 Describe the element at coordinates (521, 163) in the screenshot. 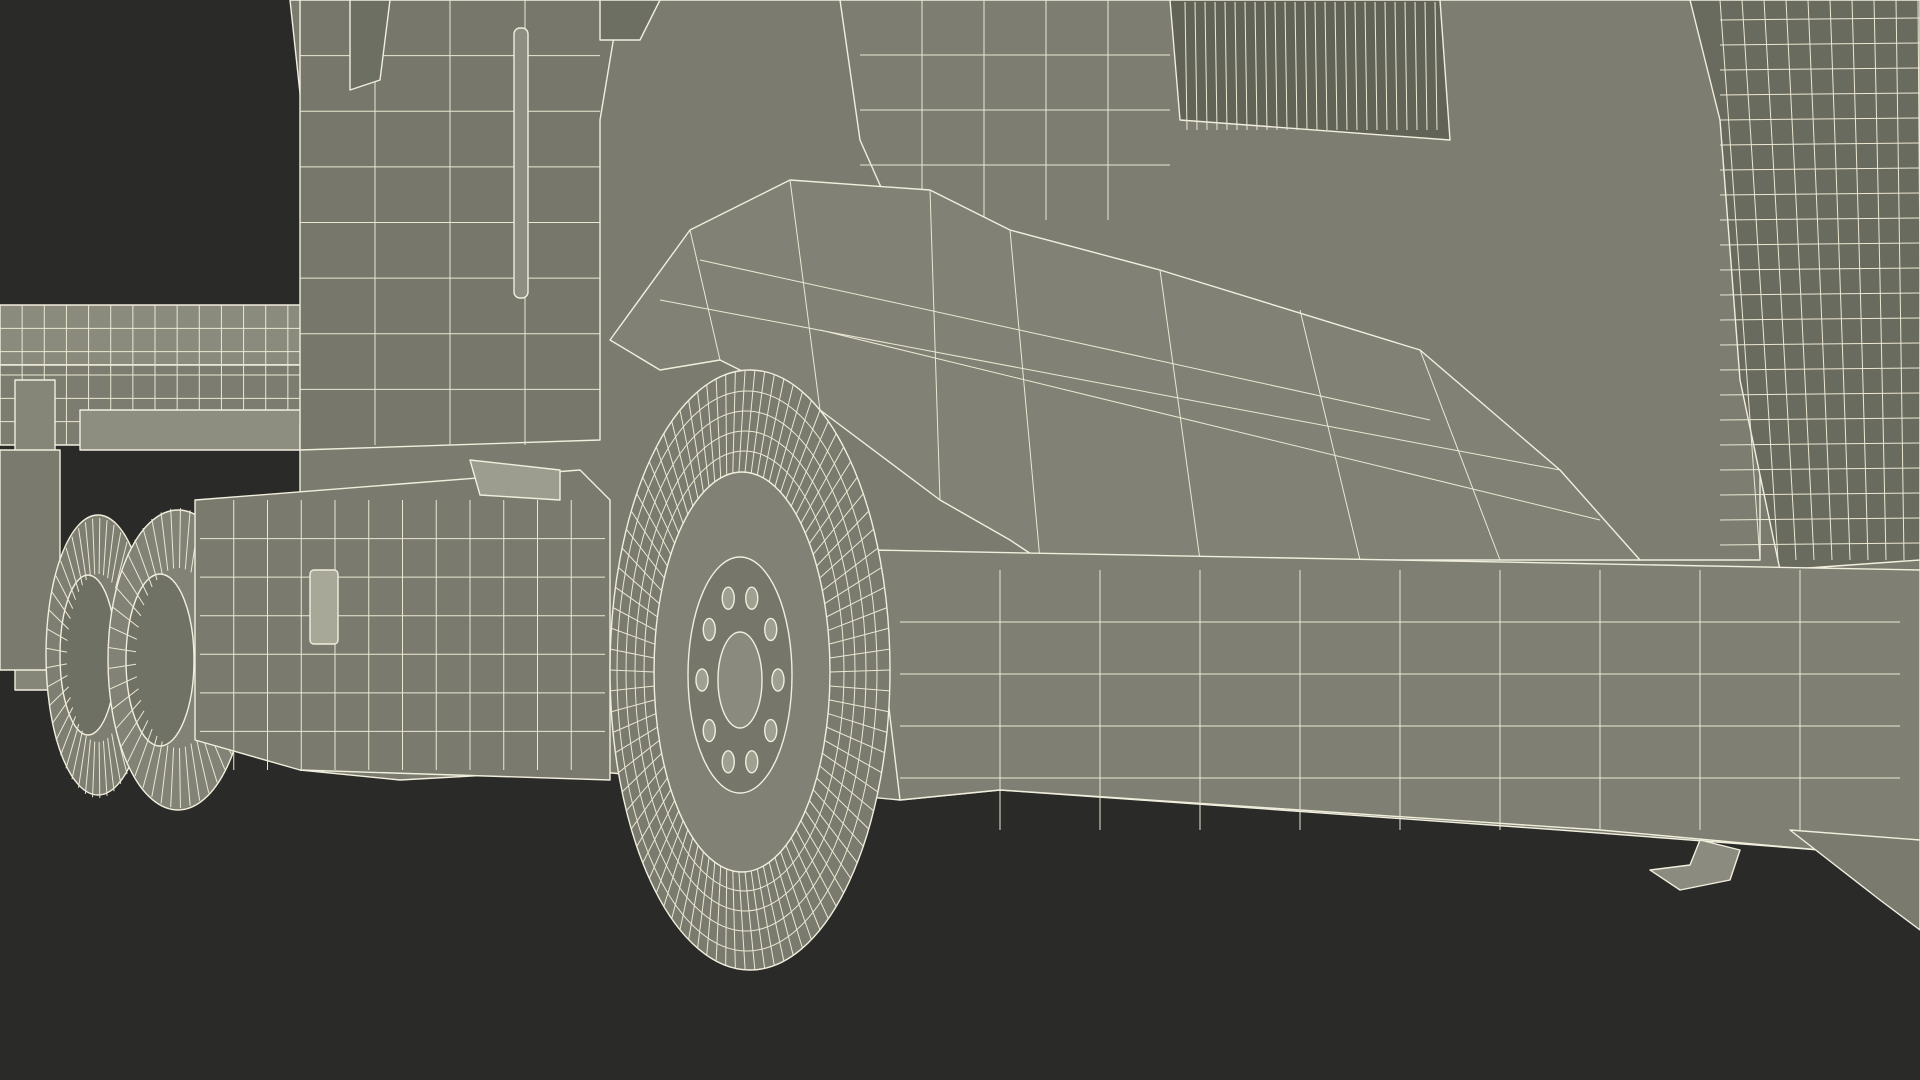

I see `door-handle-icon` at that location.